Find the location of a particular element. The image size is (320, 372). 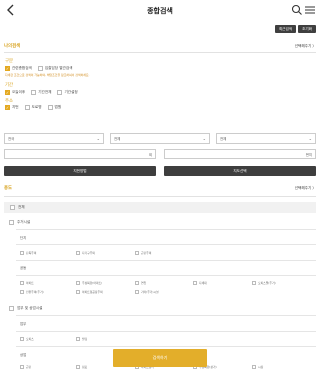

lot-main-input: 외 is located at coordinates (80, 154).